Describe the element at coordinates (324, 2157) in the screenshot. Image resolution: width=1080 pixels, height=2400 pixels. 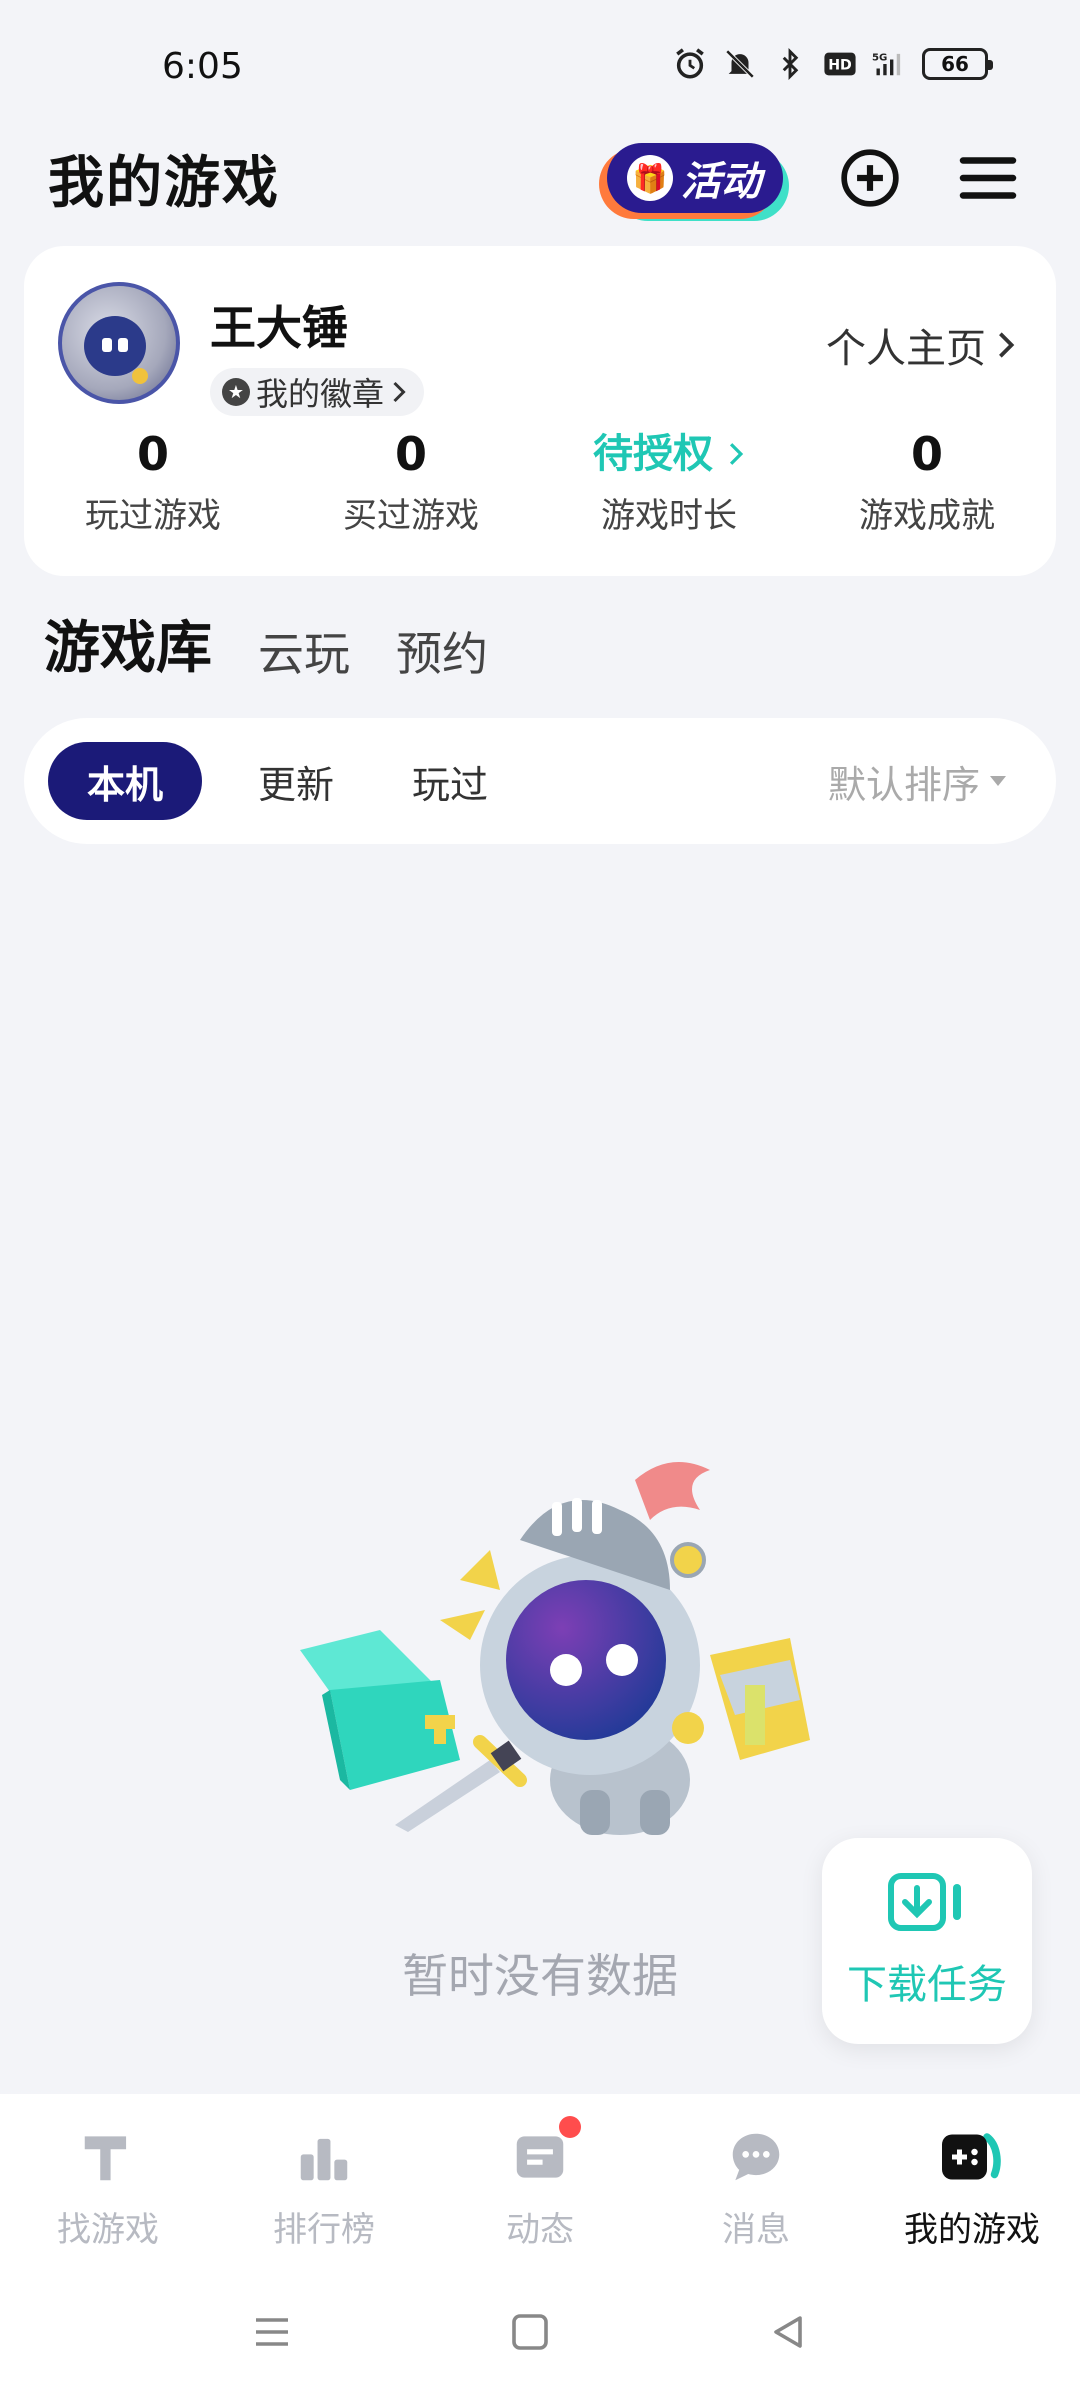
I see `ranking-icon` at that location.